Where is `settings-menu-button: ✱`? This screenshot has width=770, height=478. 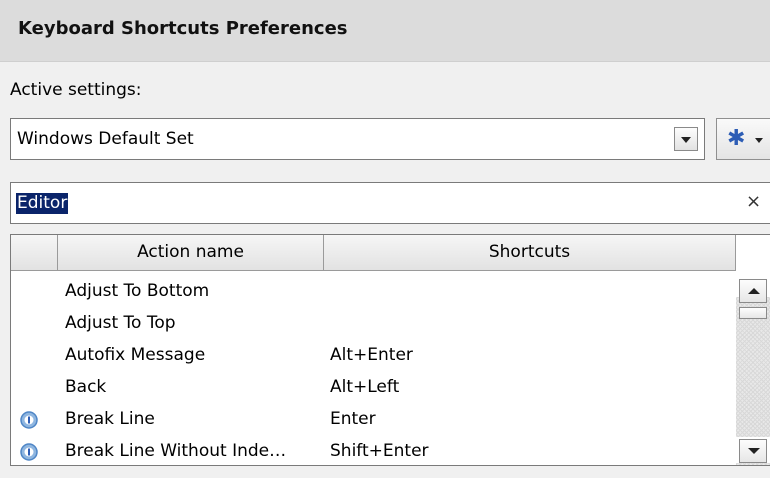 settings-menu-button: ✱ is located at coordinates (743, 139).